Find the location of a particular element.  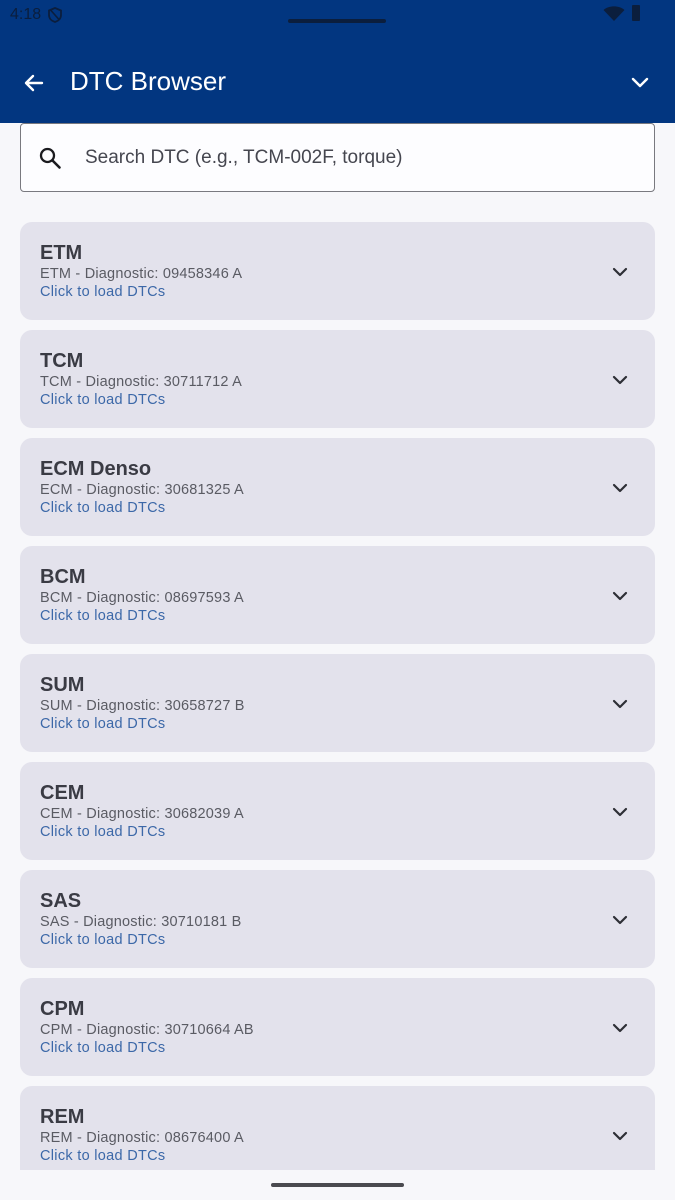

wifi-icon is located at coordinates (614, 16).